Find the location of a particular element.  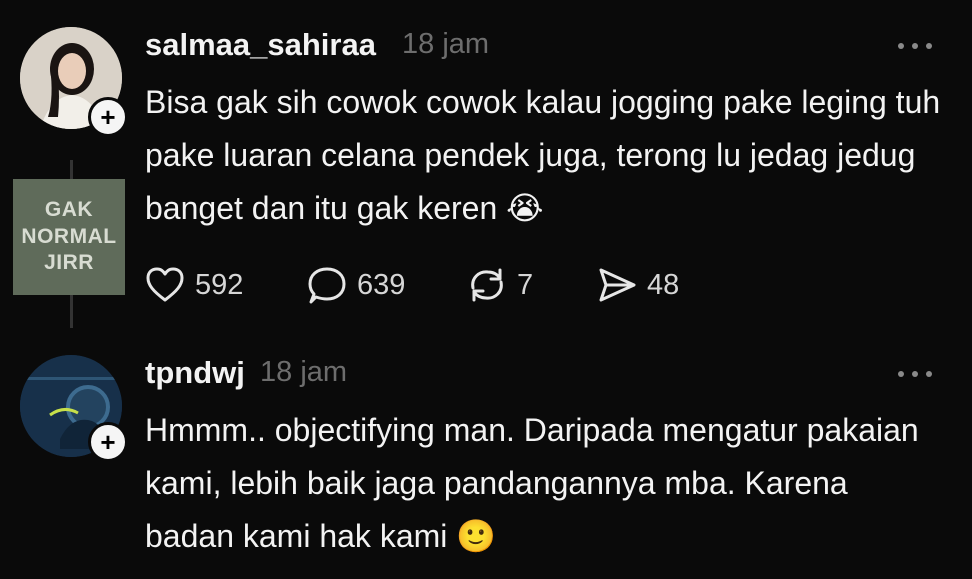

username: salmaa_sahiraa is located at coordinates (260, 45).